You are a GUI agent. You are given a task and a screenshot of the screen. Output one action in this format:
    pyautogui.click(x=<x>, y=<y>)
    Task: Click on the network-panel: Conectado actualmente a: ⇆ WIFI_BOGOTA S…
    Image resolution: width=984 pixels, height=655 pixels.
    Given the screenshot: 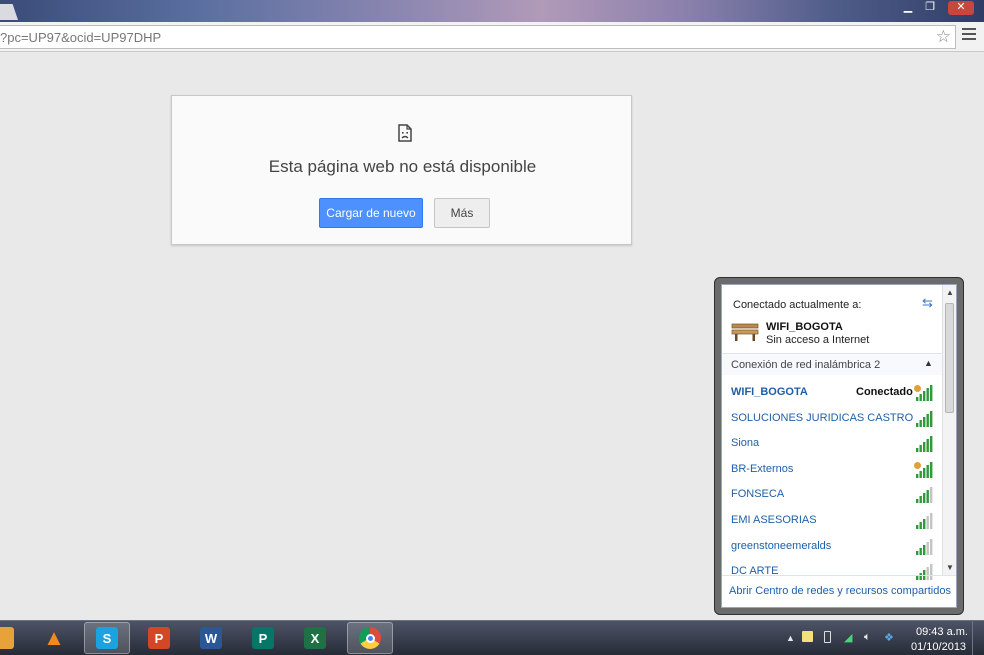 What is the action you would take?
    pyautogui.click(x=839, y=446)
    